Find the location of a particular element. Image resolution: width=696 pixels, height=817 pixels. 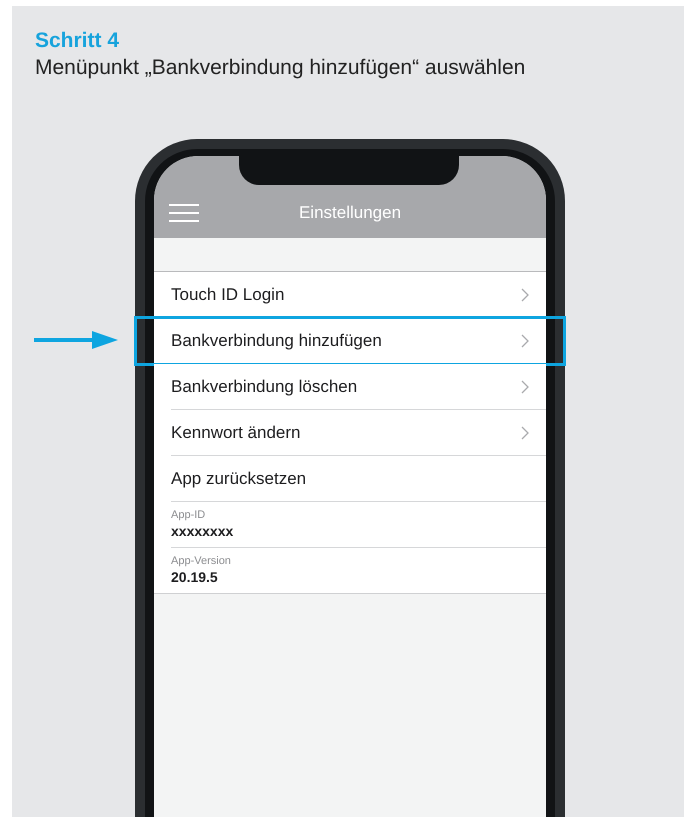

info-value: xxxxxxxx is located at coordinates (202, 531).